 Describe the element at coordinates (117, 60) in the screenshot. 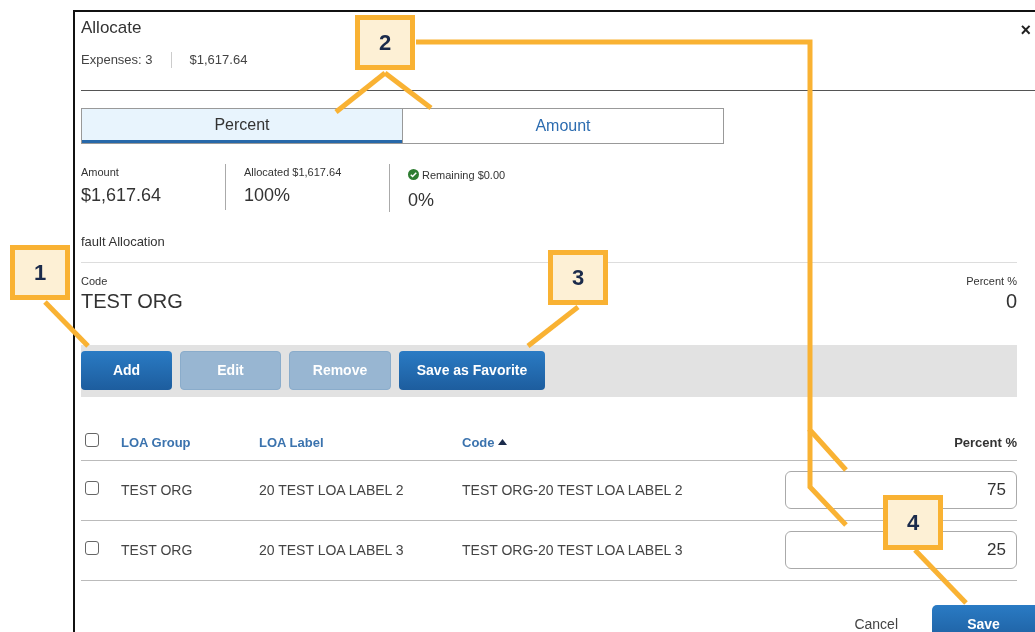

I see `expense-count: Expenses: 3` at that location.